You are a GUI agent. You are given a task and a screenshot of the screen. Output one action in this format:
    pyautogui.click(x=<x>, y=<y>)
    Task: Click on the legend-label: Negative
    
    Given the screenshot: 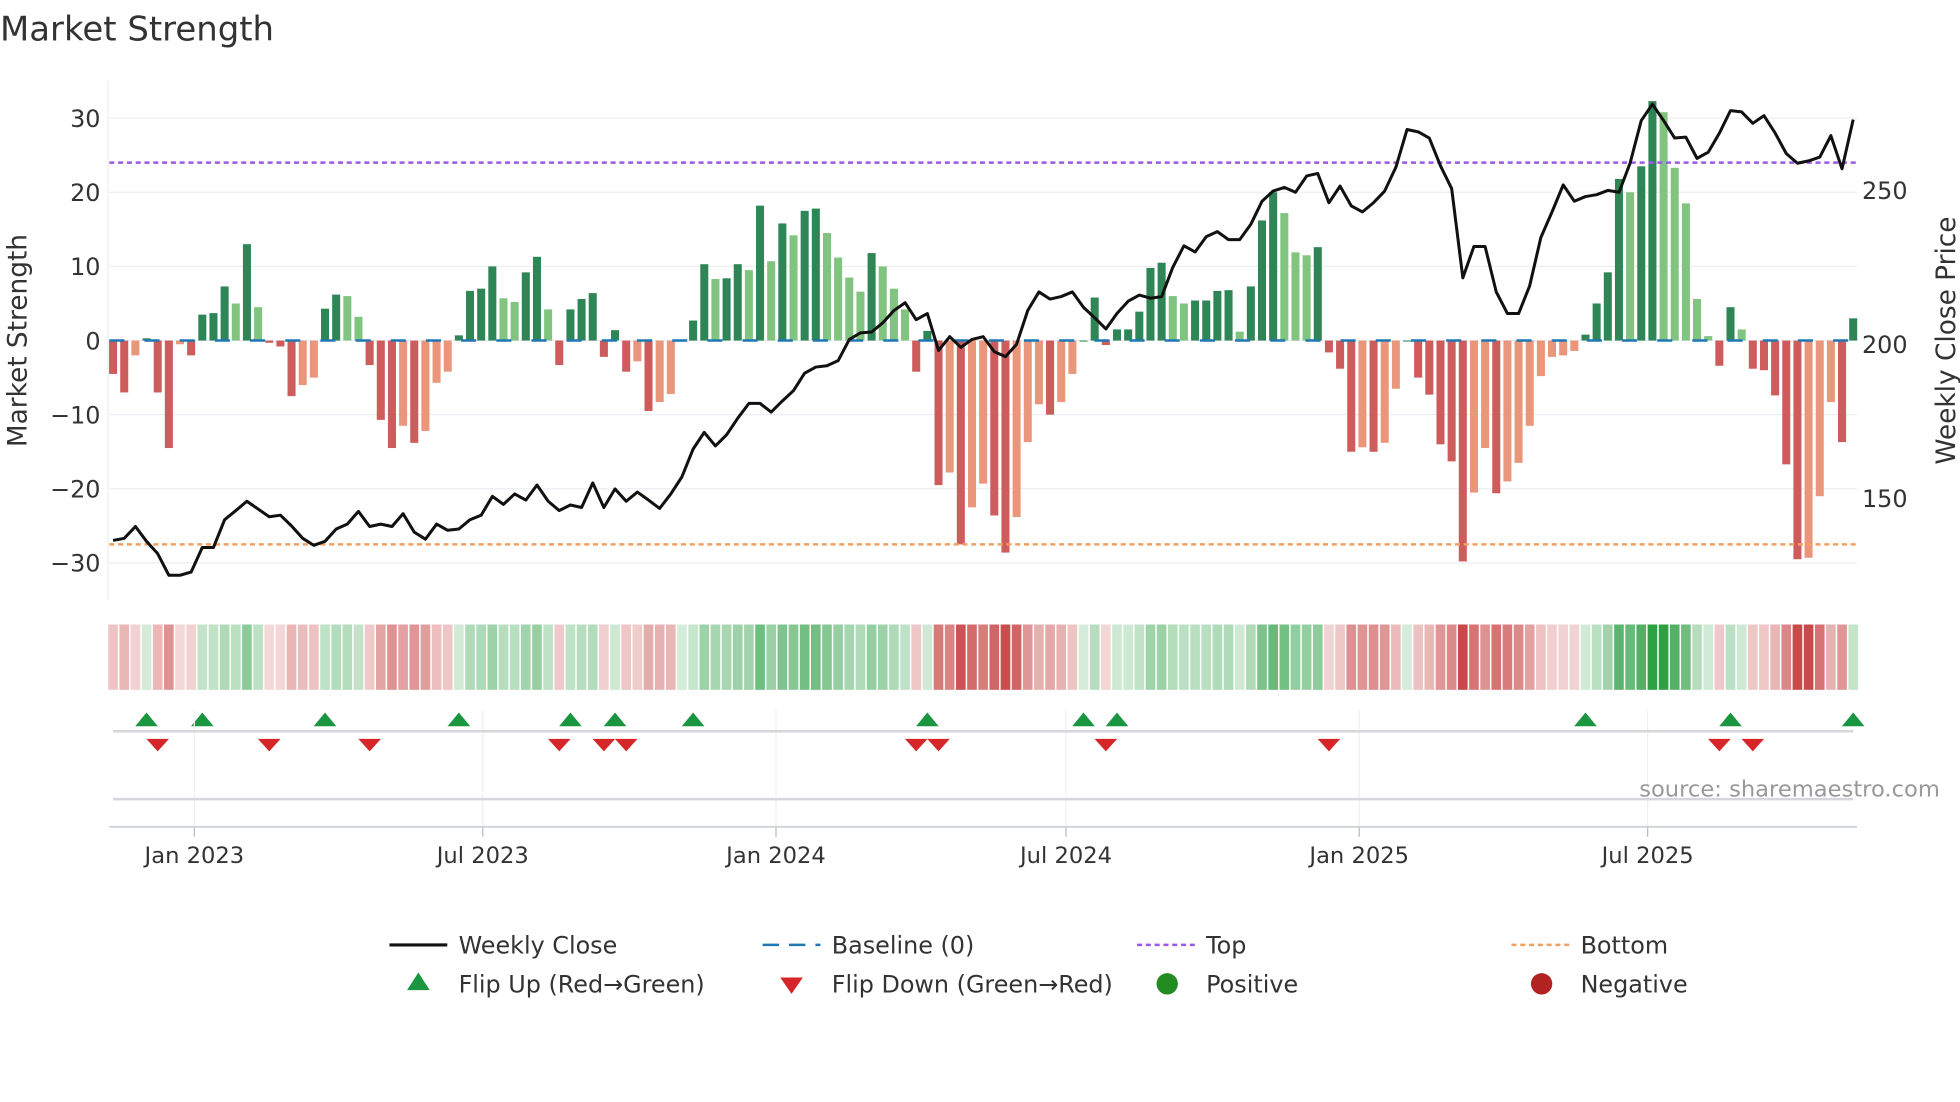 What is the action you would take?
    pyautogui.click(x=1634, y=985)
    